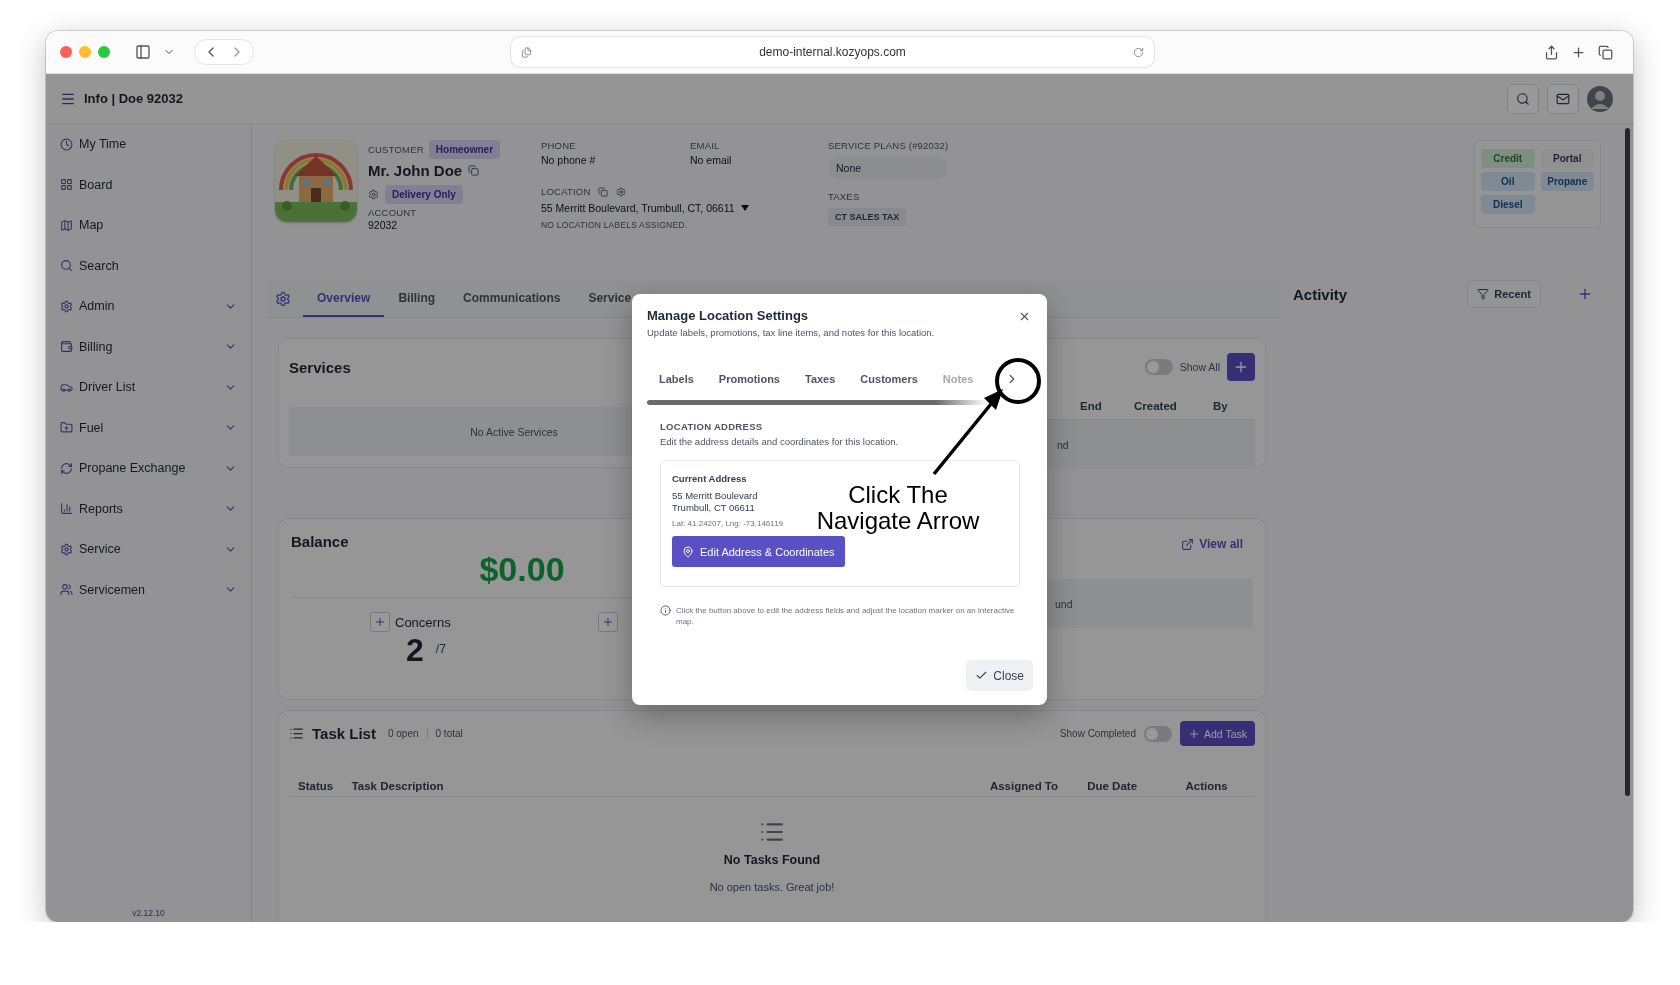 Image resolution: width=1680 pixels, height=985 pixels. What do you see at coordinates (791, 332) in the screenshot?
I see `dialog-subtitle: Update labels, promotions, tax line items, and notes for this location.` at bounding box center [791, 332].